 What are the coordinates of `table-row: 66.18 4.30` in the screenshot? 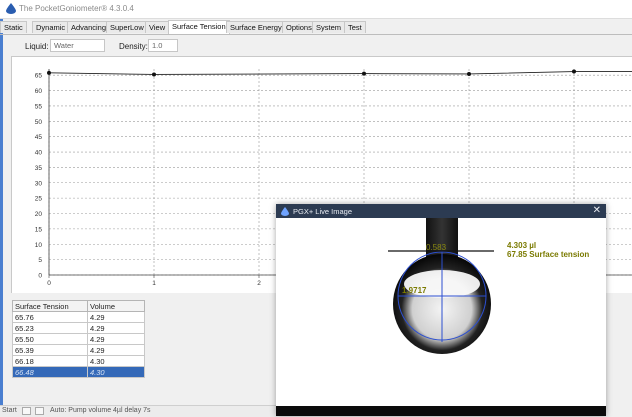 It's located at (78, 361).